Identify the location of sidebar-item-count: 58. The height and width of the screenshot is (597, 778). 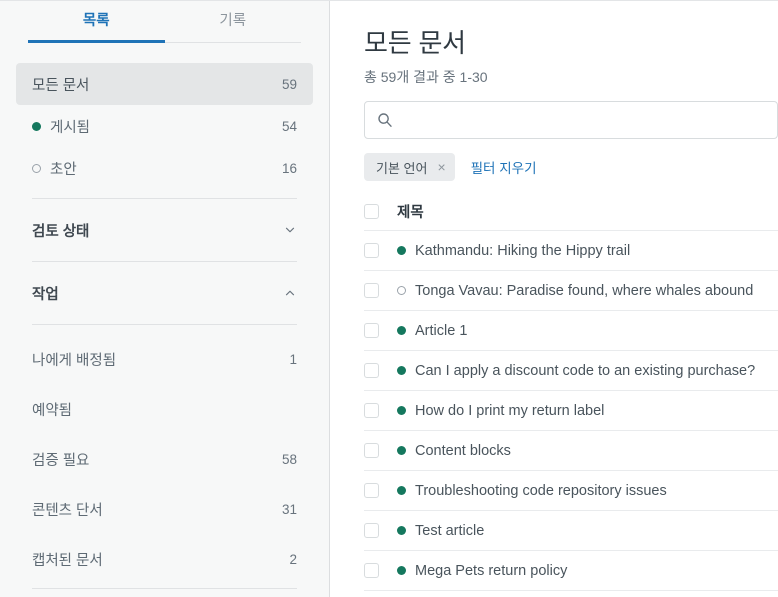
(289, 459).